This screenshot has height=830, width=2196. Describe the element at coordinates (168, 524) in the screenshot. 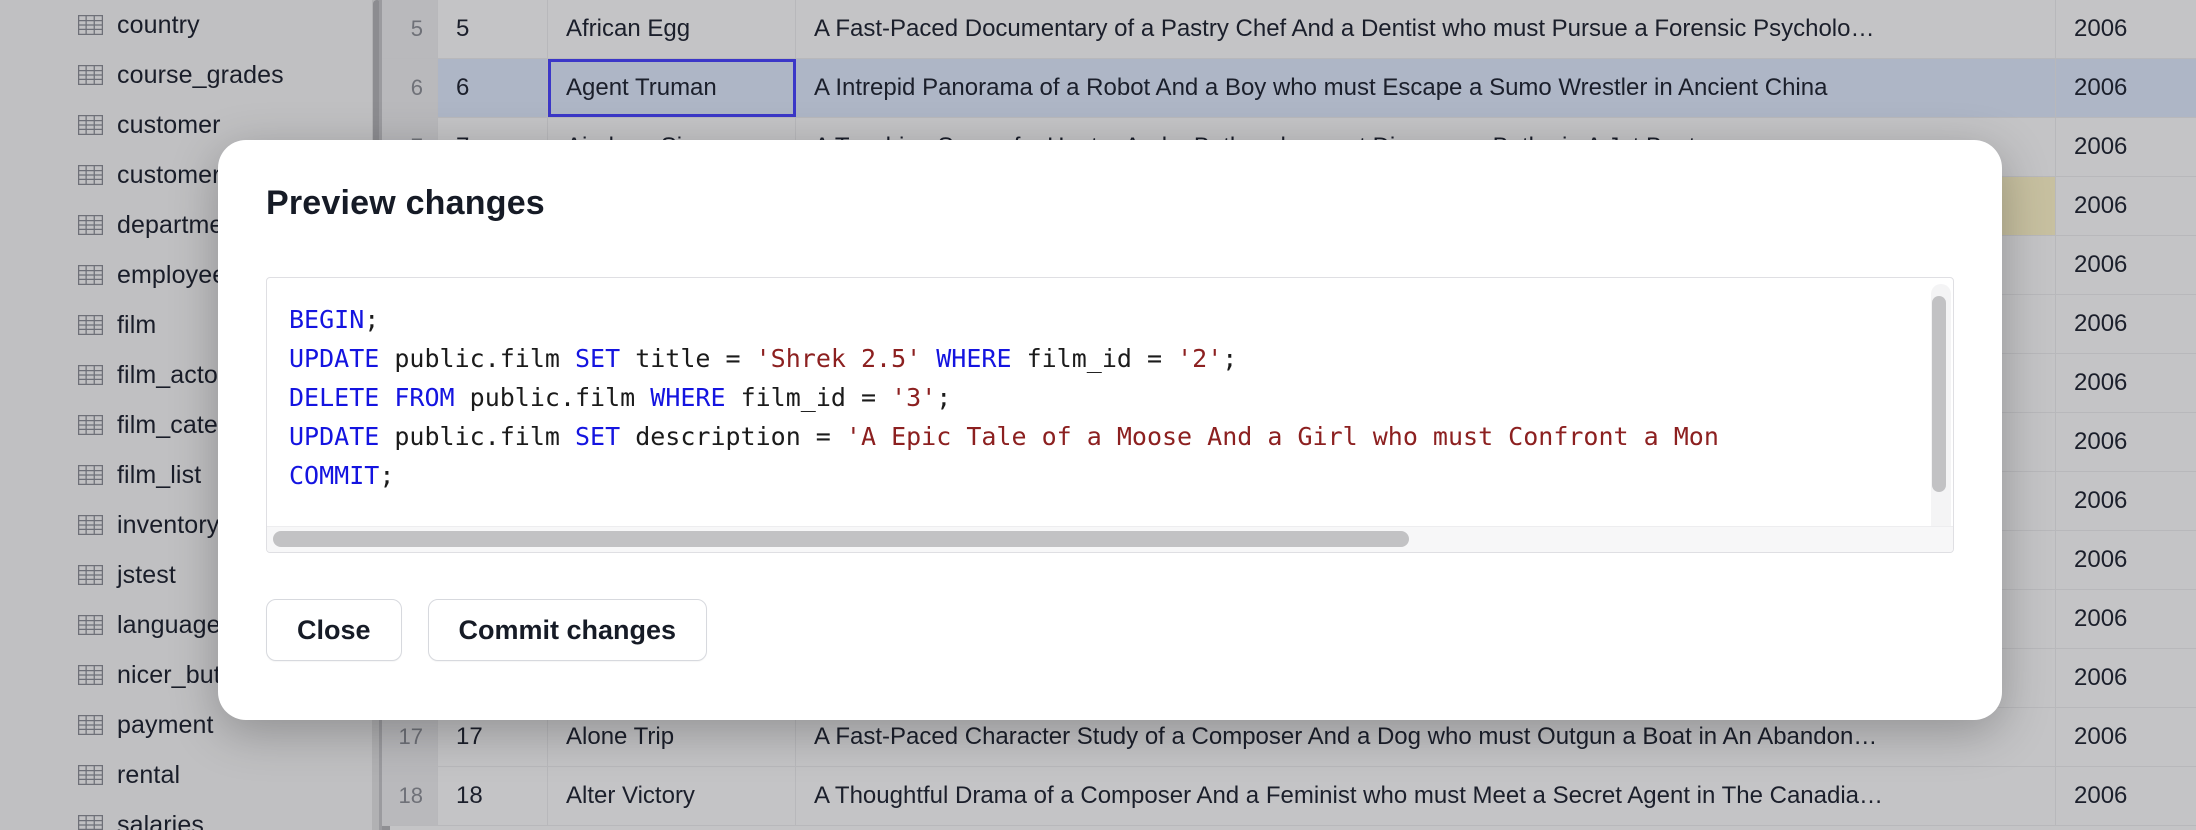

I see `sidebar-item-label: inventory` at that location.